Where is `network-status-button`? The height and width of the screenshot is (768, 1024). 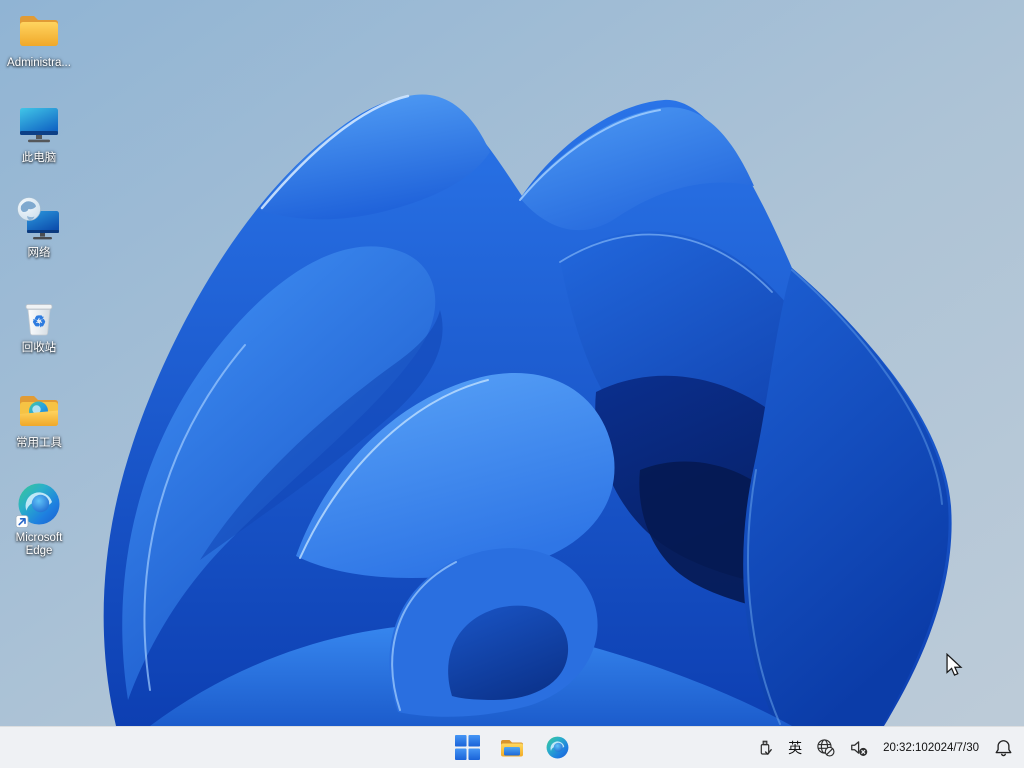
network-status-button is located at coordinates (825, 748).